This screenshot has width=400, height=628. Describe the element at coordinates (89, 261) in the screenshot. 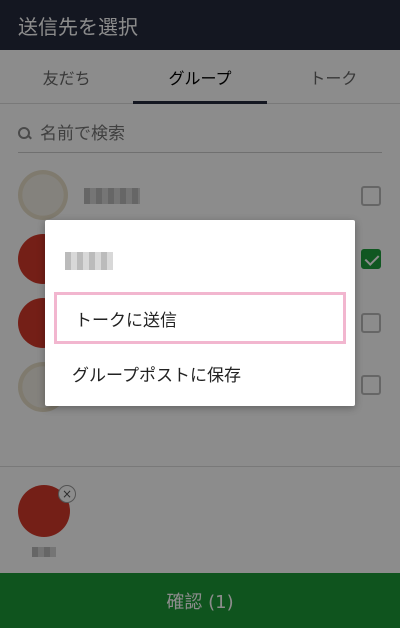

I see `dialog-title-redacted` at that location.